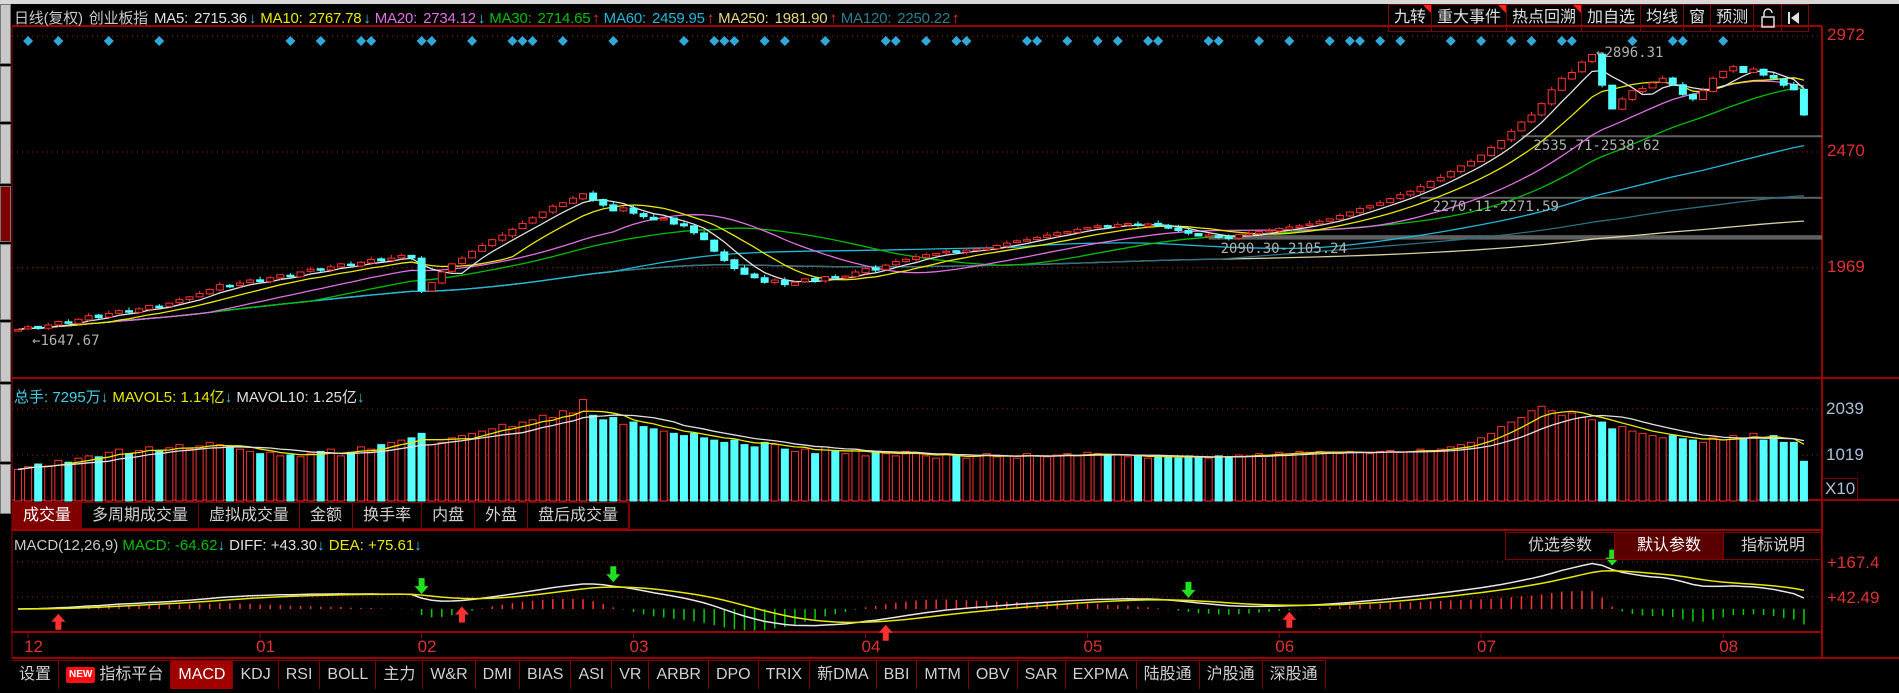 Image resolution: width=1899 pixels, height=693 pixels. What do you see at coordinates (388, 515) in the screenshot?
I see `tab-turnover: 换手率` at bounding box center [388, 515].